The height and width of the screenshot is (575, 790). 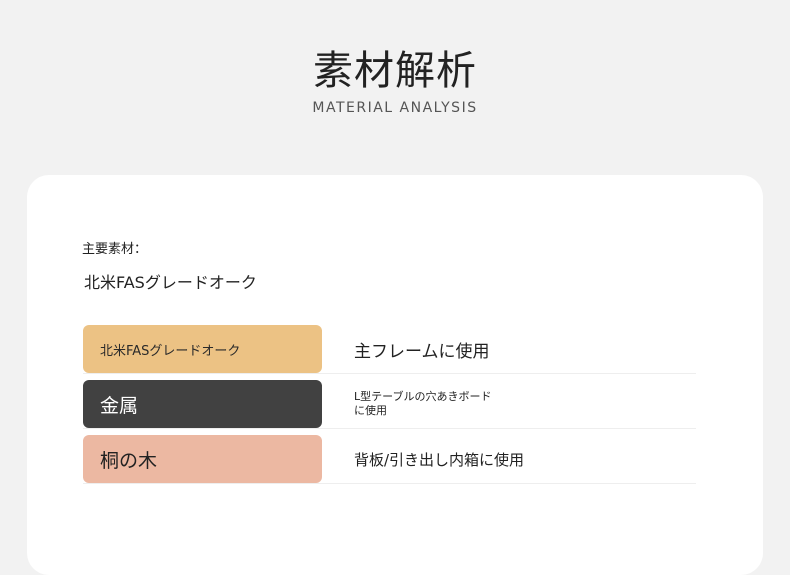 I want to click on material-name: 北米FASグレードオーク, so click(x=202, y=349).